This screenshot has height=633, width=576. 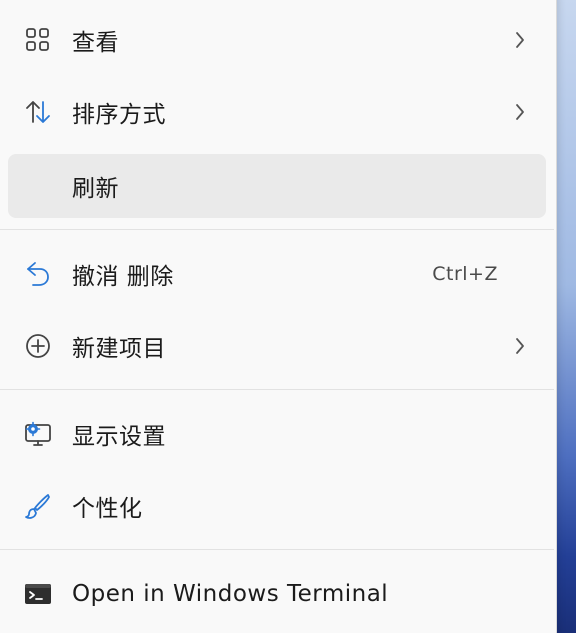 I want to click on menu-item-label: 排序方式, so click(x=119, y=115).